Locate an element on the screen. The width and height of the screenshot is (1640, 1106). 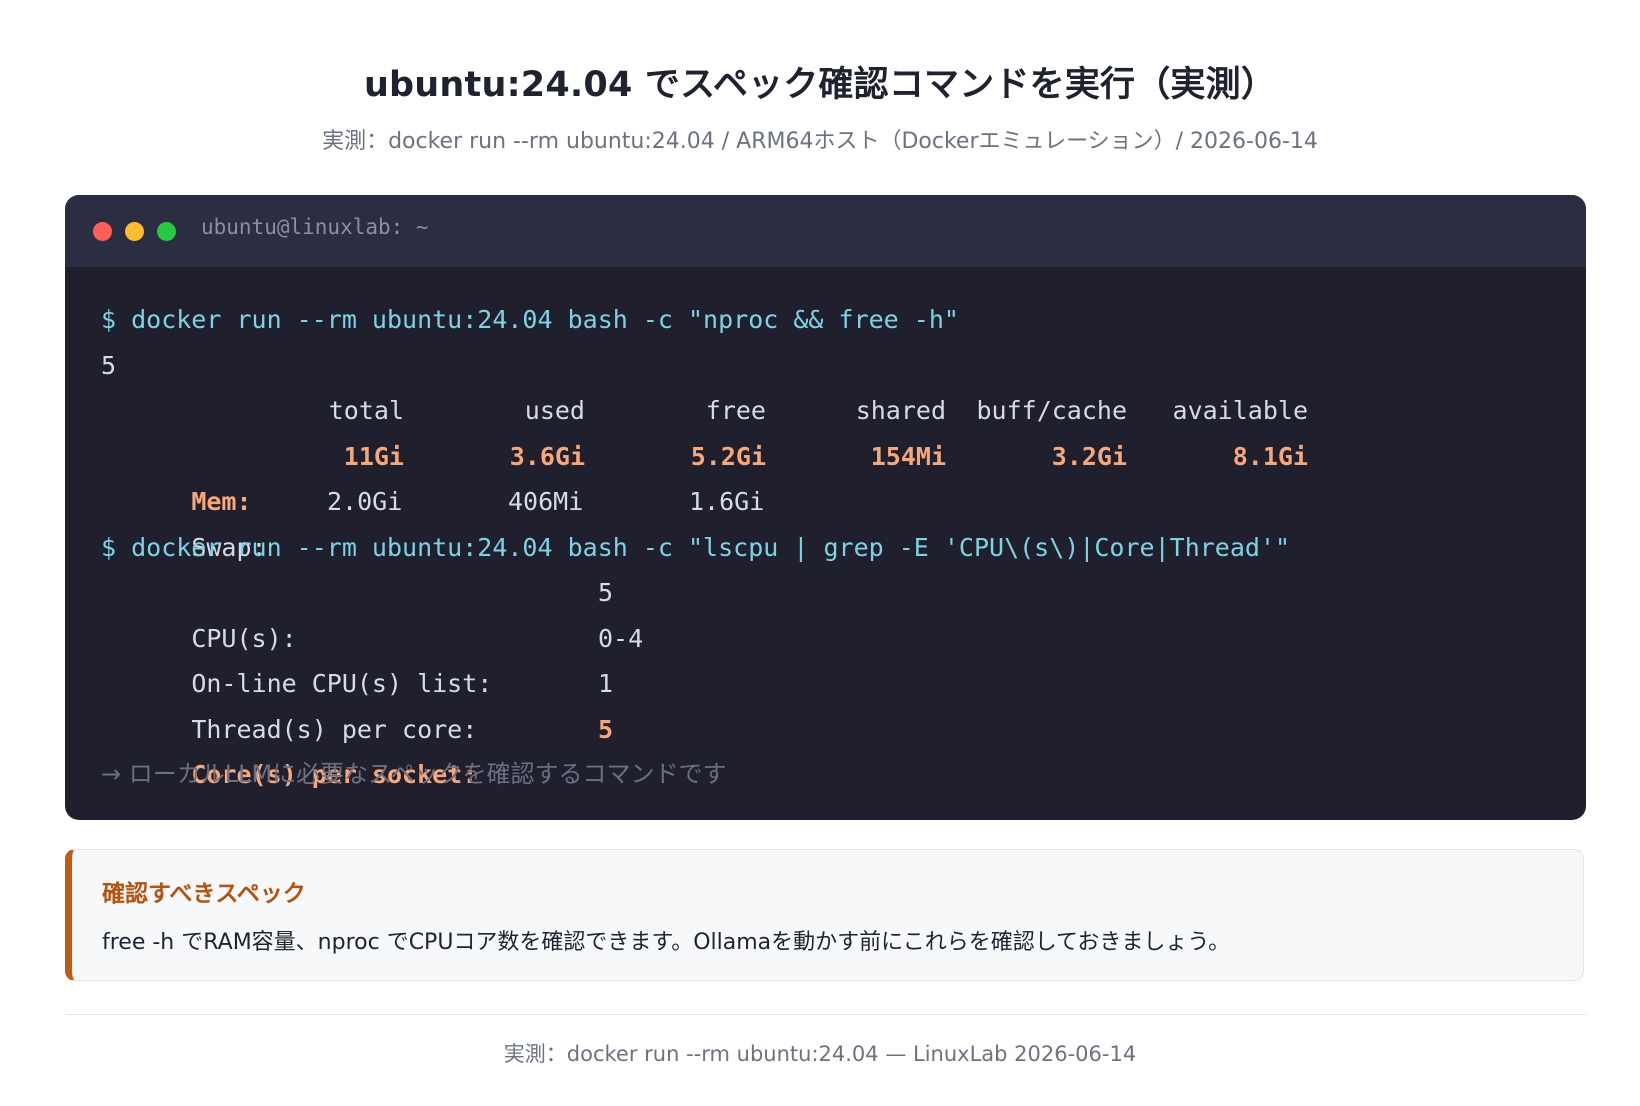
callout-title: 確認すべきスペック is located at coordinates (204, 894).